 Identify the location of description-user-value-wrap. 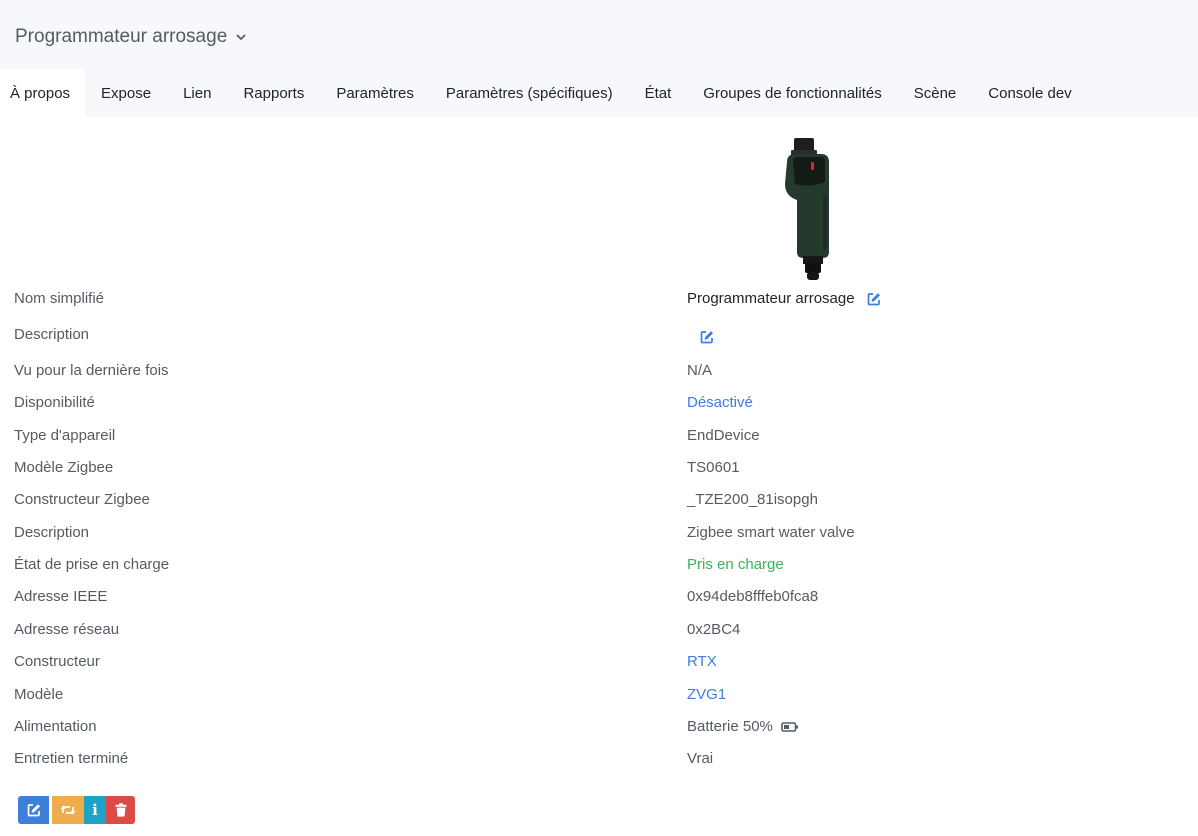
(700, 335).